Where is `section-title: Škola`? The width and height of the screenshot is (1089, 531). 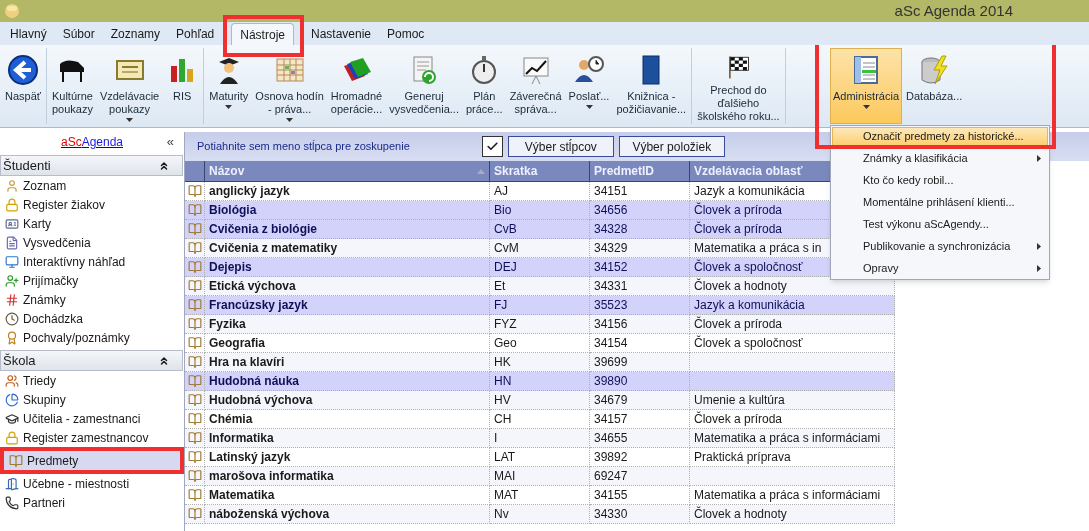
section-title: Škola is located at coordinates (19, 360).